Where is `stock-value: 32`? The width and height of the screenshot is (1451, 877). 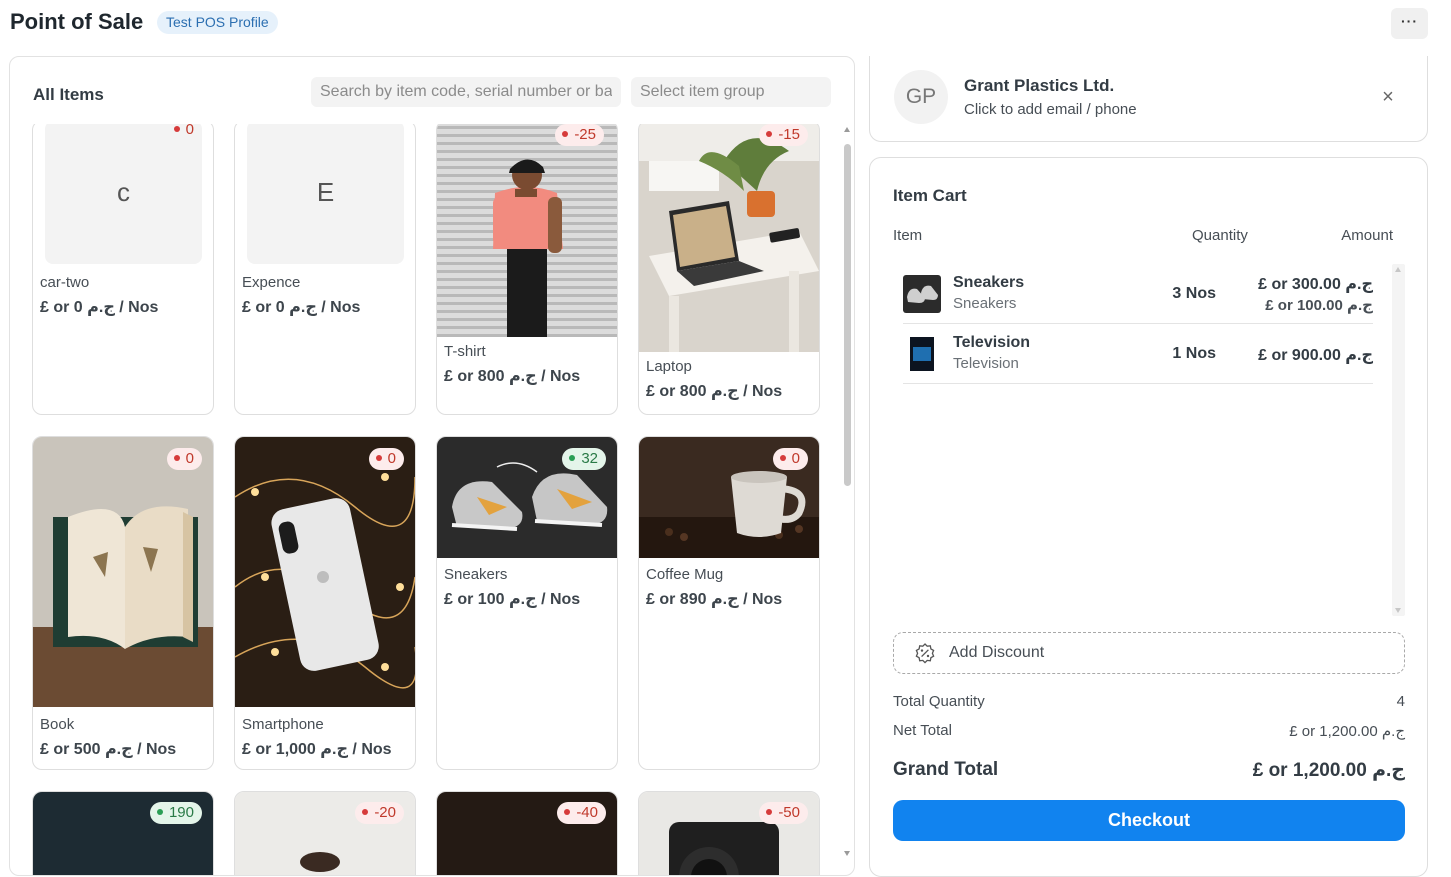
stock-value: 32 is located at coordinates (589, 458).